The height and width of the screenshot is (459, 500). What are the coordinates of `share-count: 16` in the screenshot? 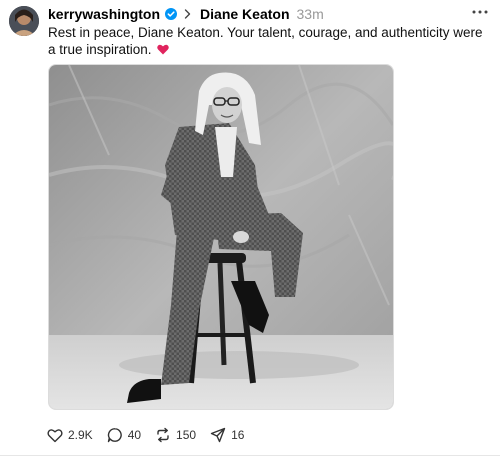 It's located at (238, 435).